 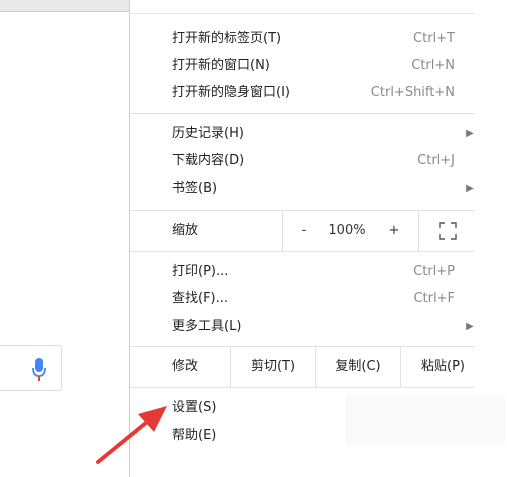 What do you see at coordinates (208, 160) in the screenshot?
I see `downloads-label: 下载内容(D)` at bounding box center [208, 160].